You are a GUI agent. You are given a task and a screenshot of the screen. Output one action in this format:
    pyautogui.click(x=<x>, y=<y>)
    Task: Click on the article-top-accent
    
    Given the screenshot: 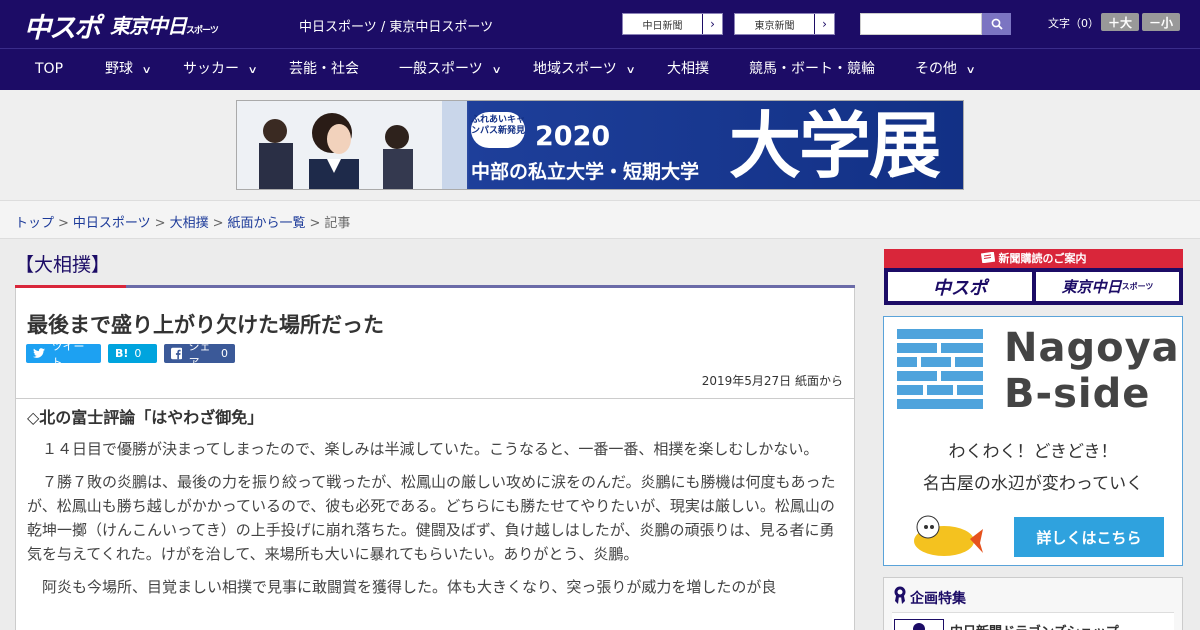 What is the action you would take?
    pyautogui.click(x=70, y=286)
    